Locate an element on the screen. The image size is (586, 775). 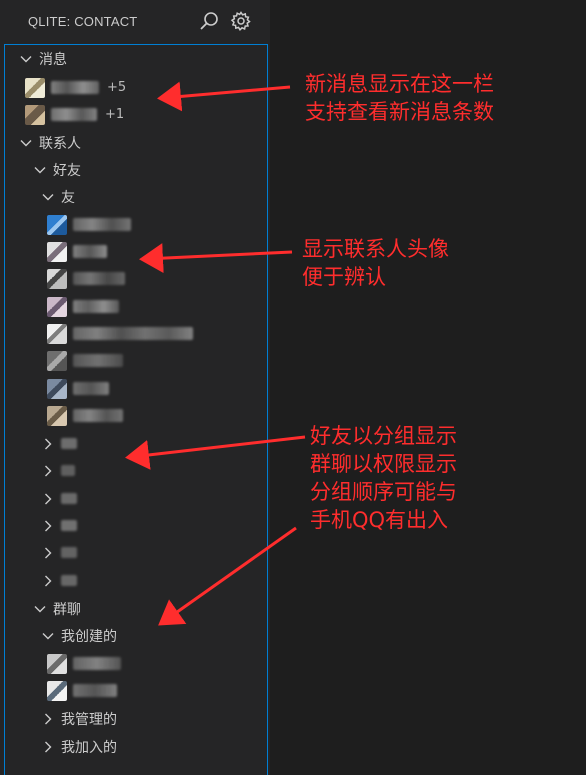
annotation-line: 显示联系人头像 is located at coordinates (375, 249).